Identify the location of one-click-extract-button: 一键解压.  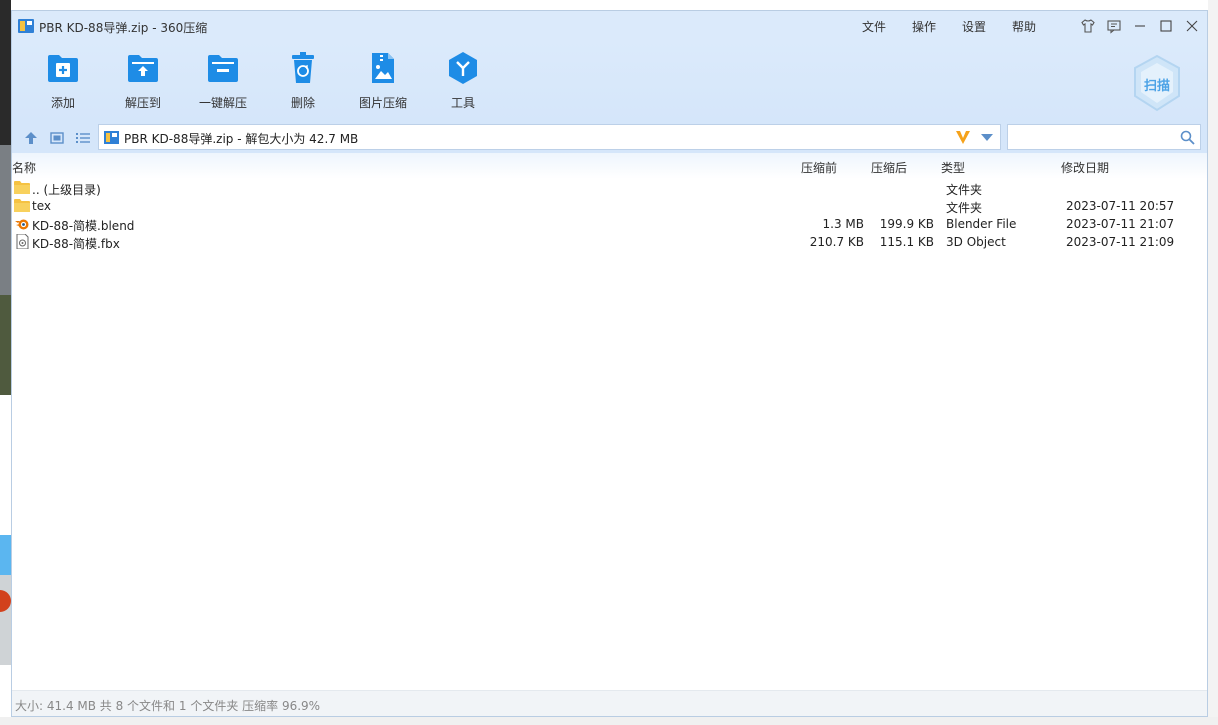
(223, 80).